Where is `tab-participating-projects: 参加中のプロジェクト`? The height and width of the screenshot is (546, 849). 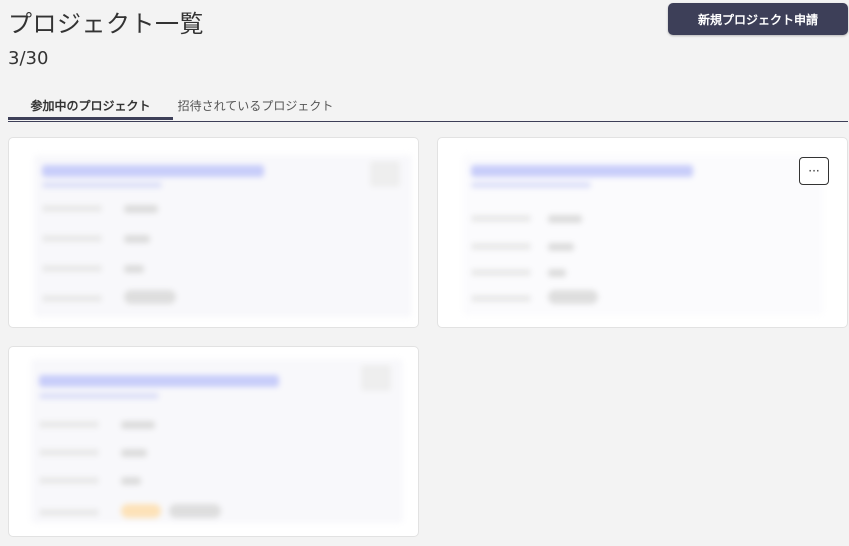
tab-participating-projects: 参加中のプロジェクト is located at coordinates (90, 107).